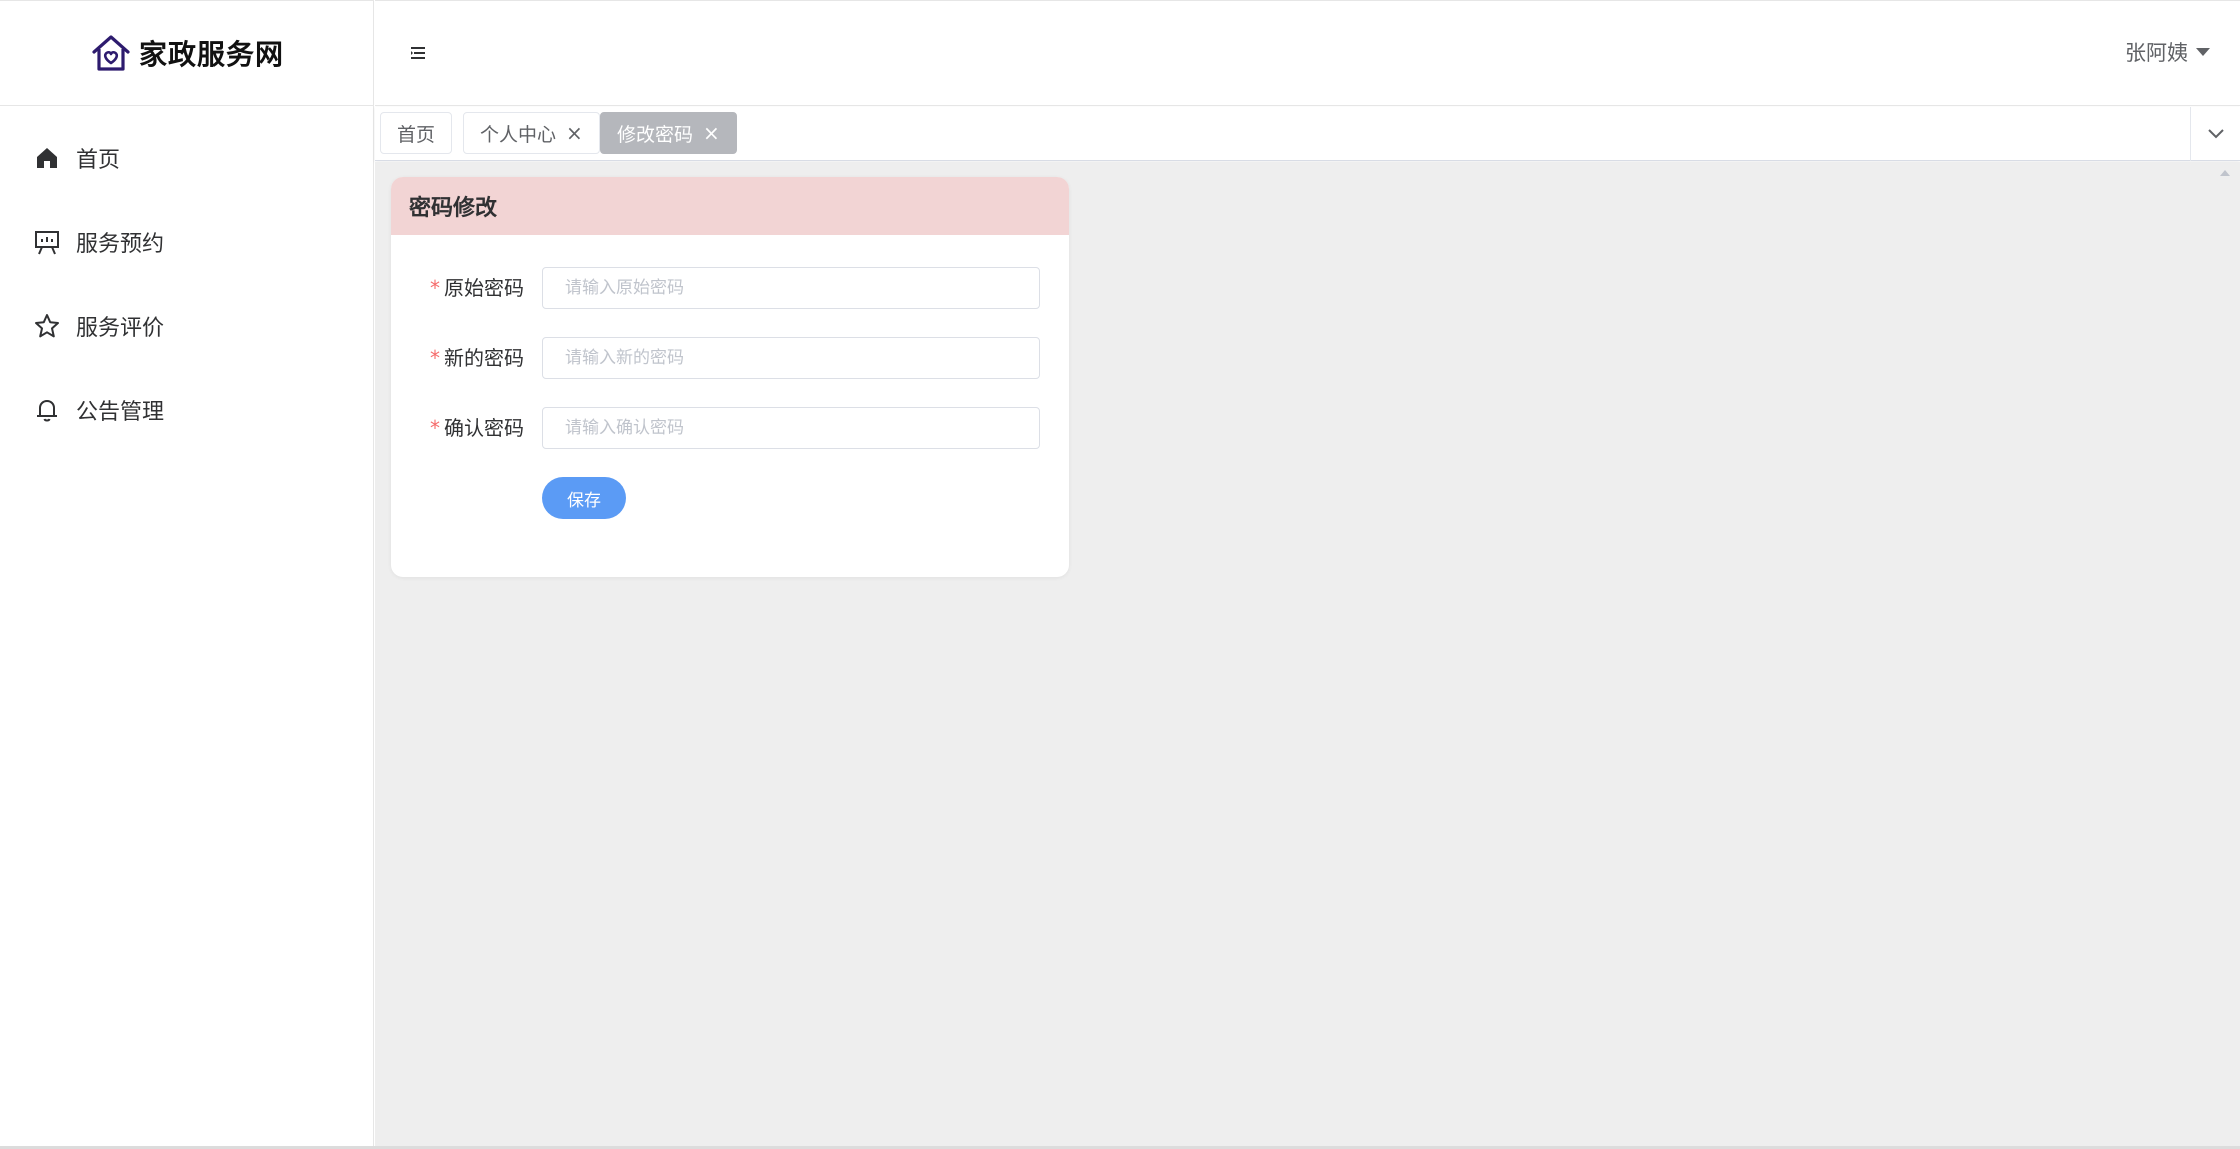 This screenshot has width=2240, height=1149. What do you see at coordinates (211, 54) in the screenshot?
I see `logo-text: 家政服务网` at bounding box center [211, 54].